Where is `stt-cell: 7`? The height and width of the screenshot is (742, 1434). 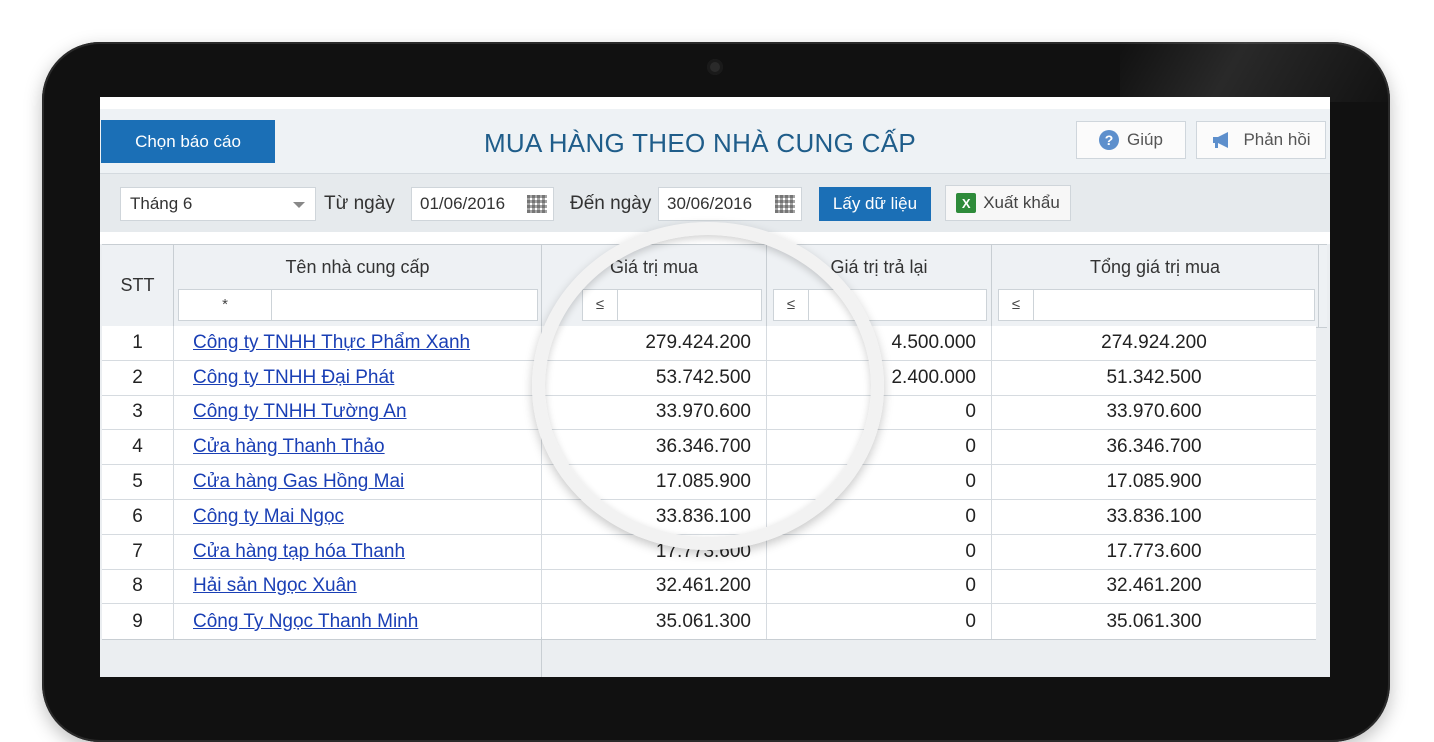
stt-cell: 7 is located at coordinates (138, 551).